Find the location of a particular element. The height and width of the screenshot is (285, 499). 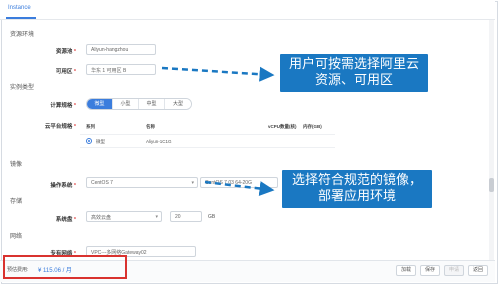

save-button: 保存 is located at coordinates (430, 270).